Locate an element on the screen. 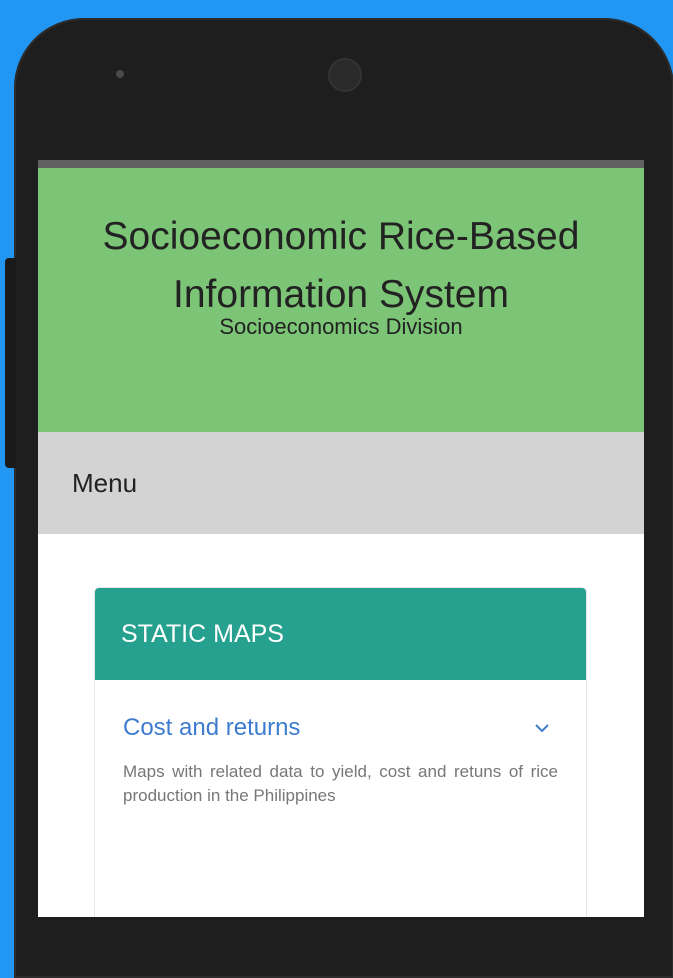 The width and height of the screenshot is (673, 978). phone-side-button is located at coordinates (10, 363).